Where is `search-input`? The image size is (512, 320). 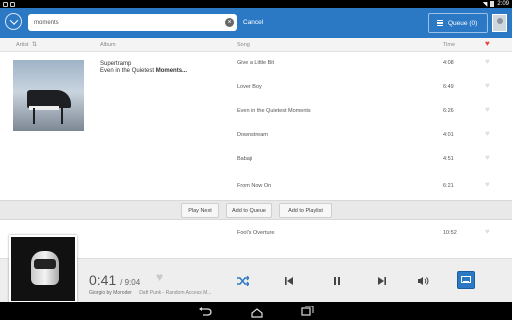
search-input is located at coordinates (124, 22).